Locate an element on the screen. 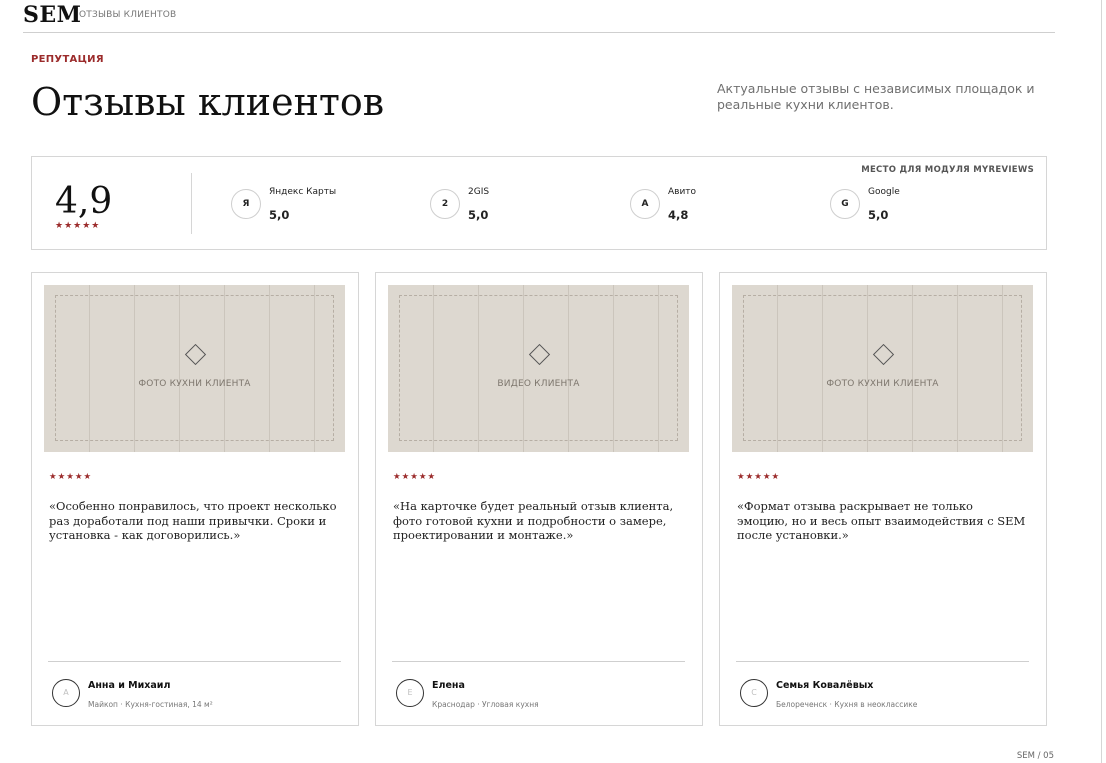 Image resolution: width=1106 pixels, height=763 pixels. yandex-icon: Я is located at coordinates (246, 204).